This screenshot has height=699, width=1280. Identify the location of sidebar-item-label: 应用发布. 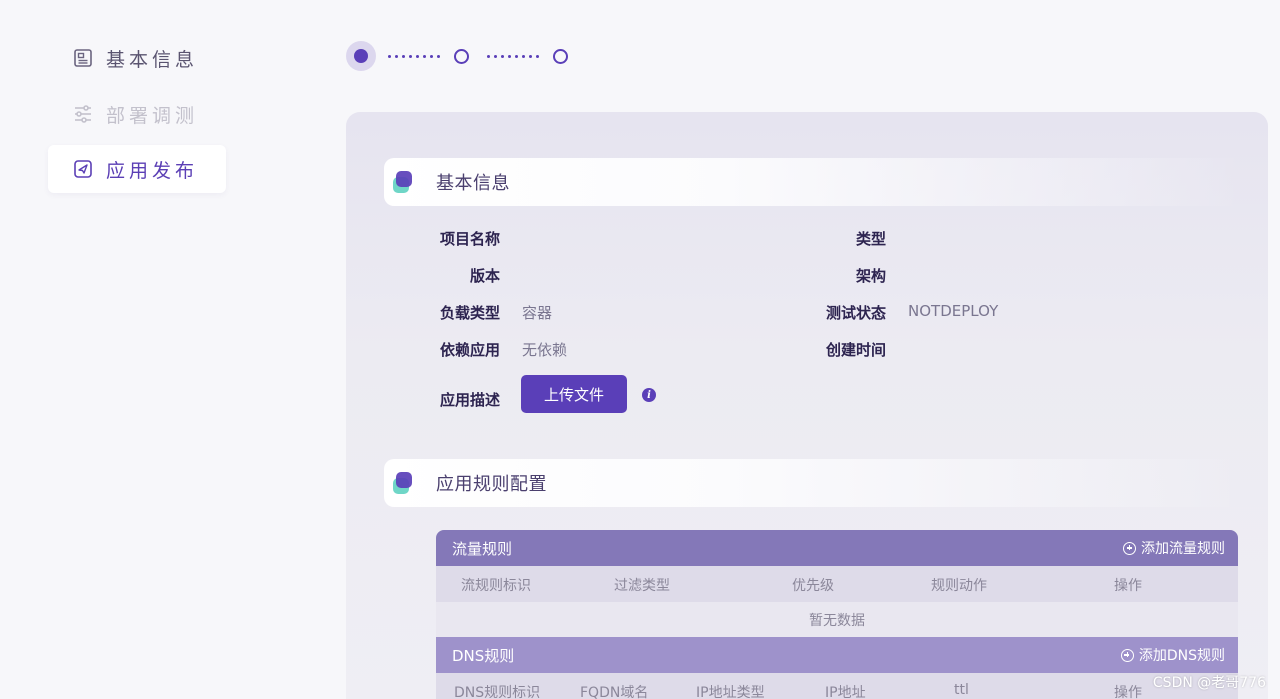
(152, 170).